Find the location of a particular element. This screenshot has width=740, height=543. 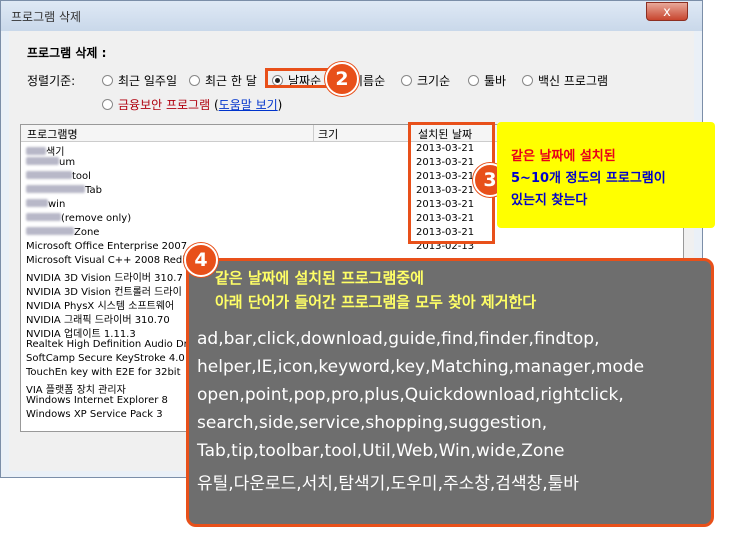

program-name: Microsoft Visual C++ 2008 Redis is located at coordinates (108, 260).